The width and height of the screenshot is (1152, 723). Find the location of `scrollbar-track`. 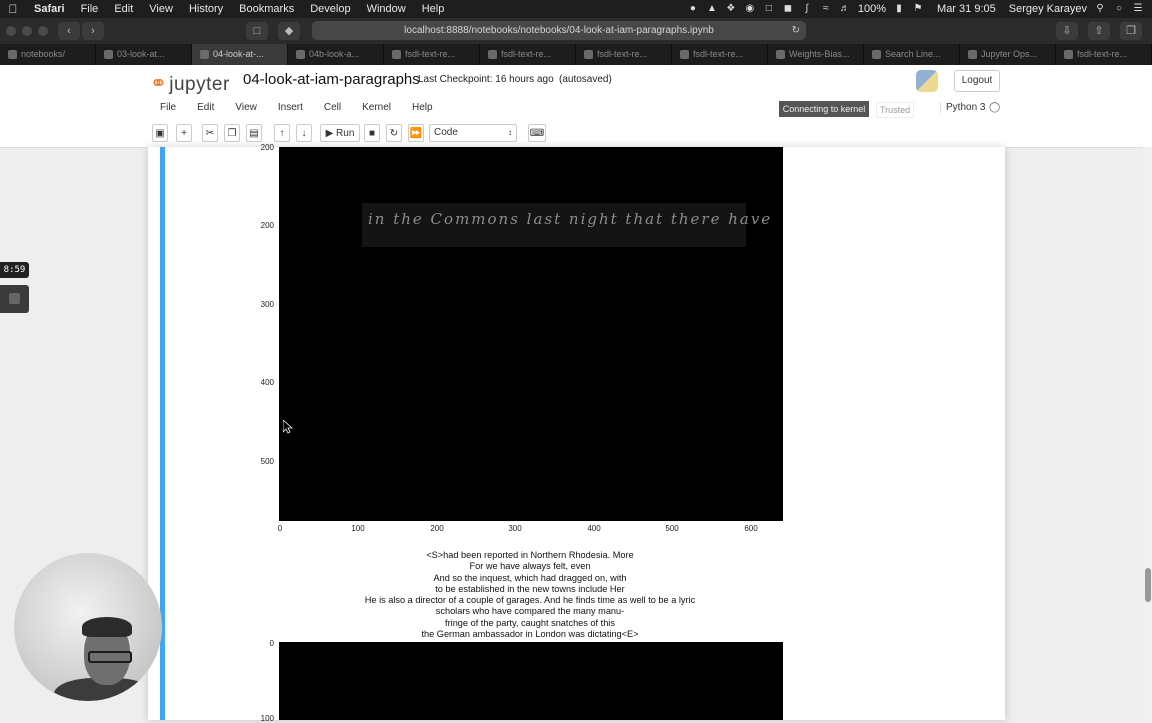

scrollbar-track is located at coordinates (1147, 433).